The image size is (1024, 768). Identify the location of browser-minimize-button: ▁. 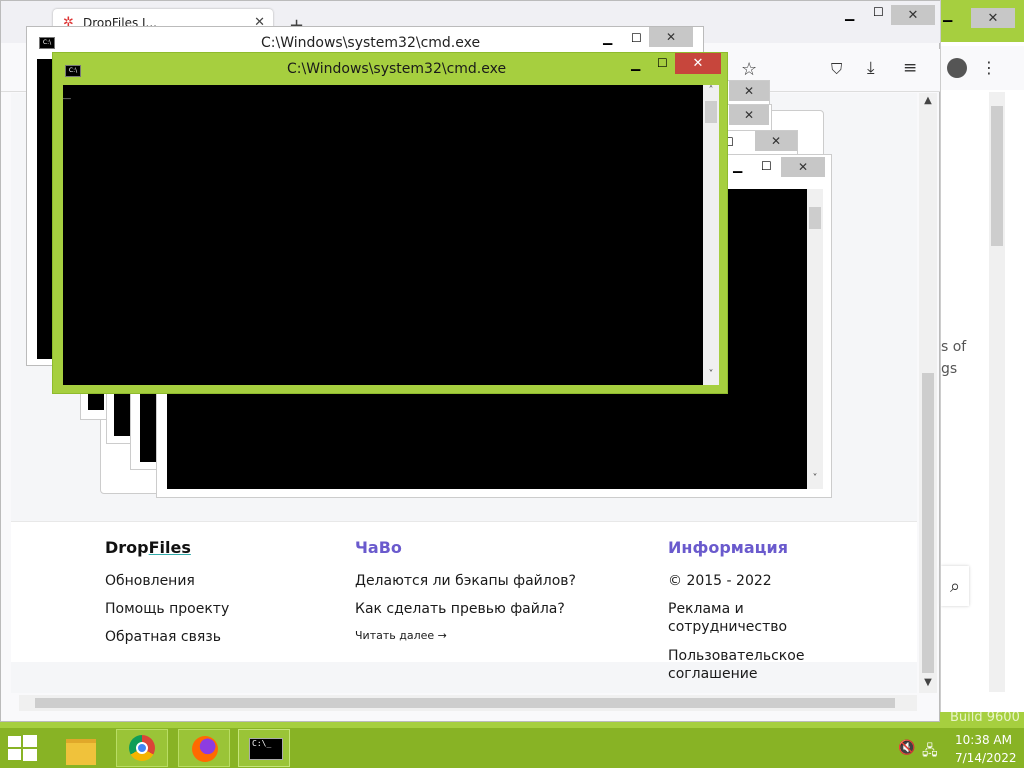
(849, 14).